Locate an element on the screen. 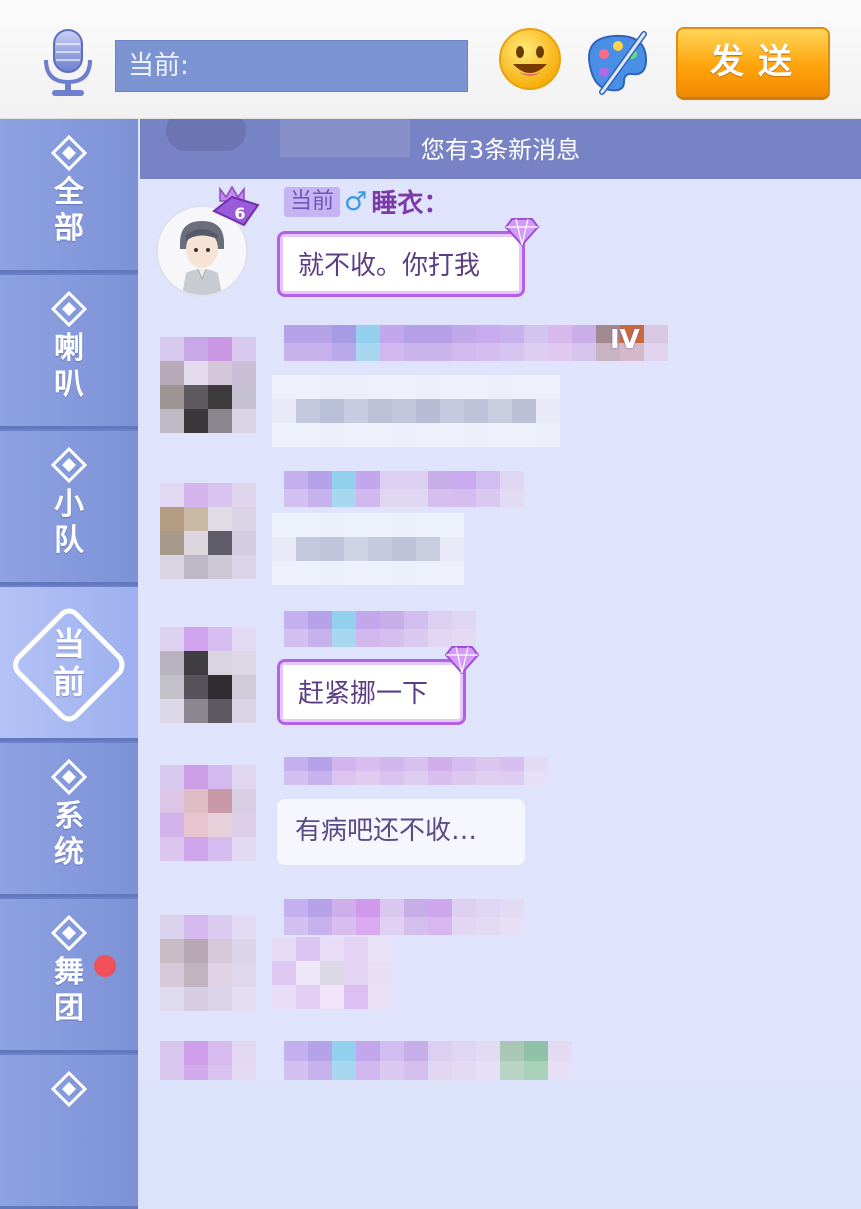 This screenshot has width=861, height=1209. username-colon: ： is located at coordinates (436, 204).